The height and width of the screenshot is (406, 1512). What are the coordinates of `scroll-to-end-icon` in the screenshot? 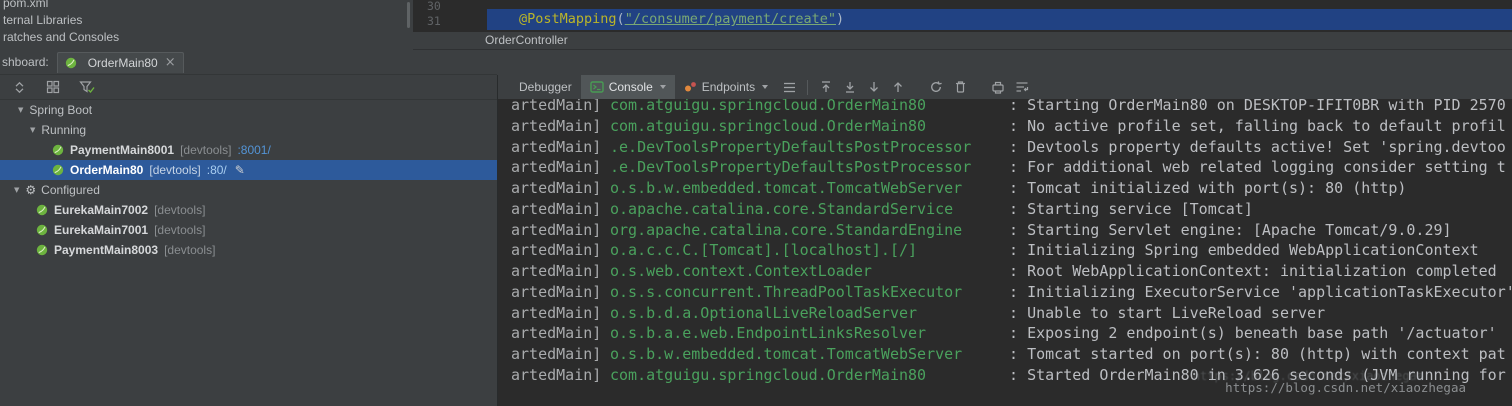 It's located at (850, 87).